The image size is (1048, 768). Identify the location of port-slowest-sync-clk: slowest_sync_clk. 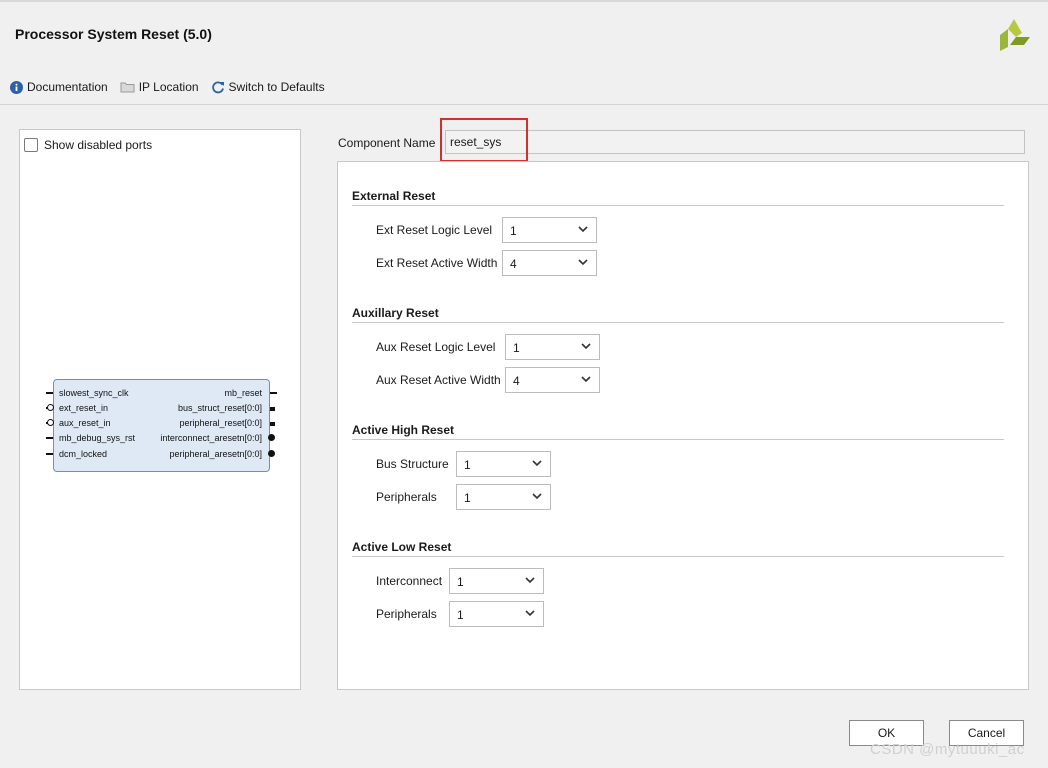
(94, 393).